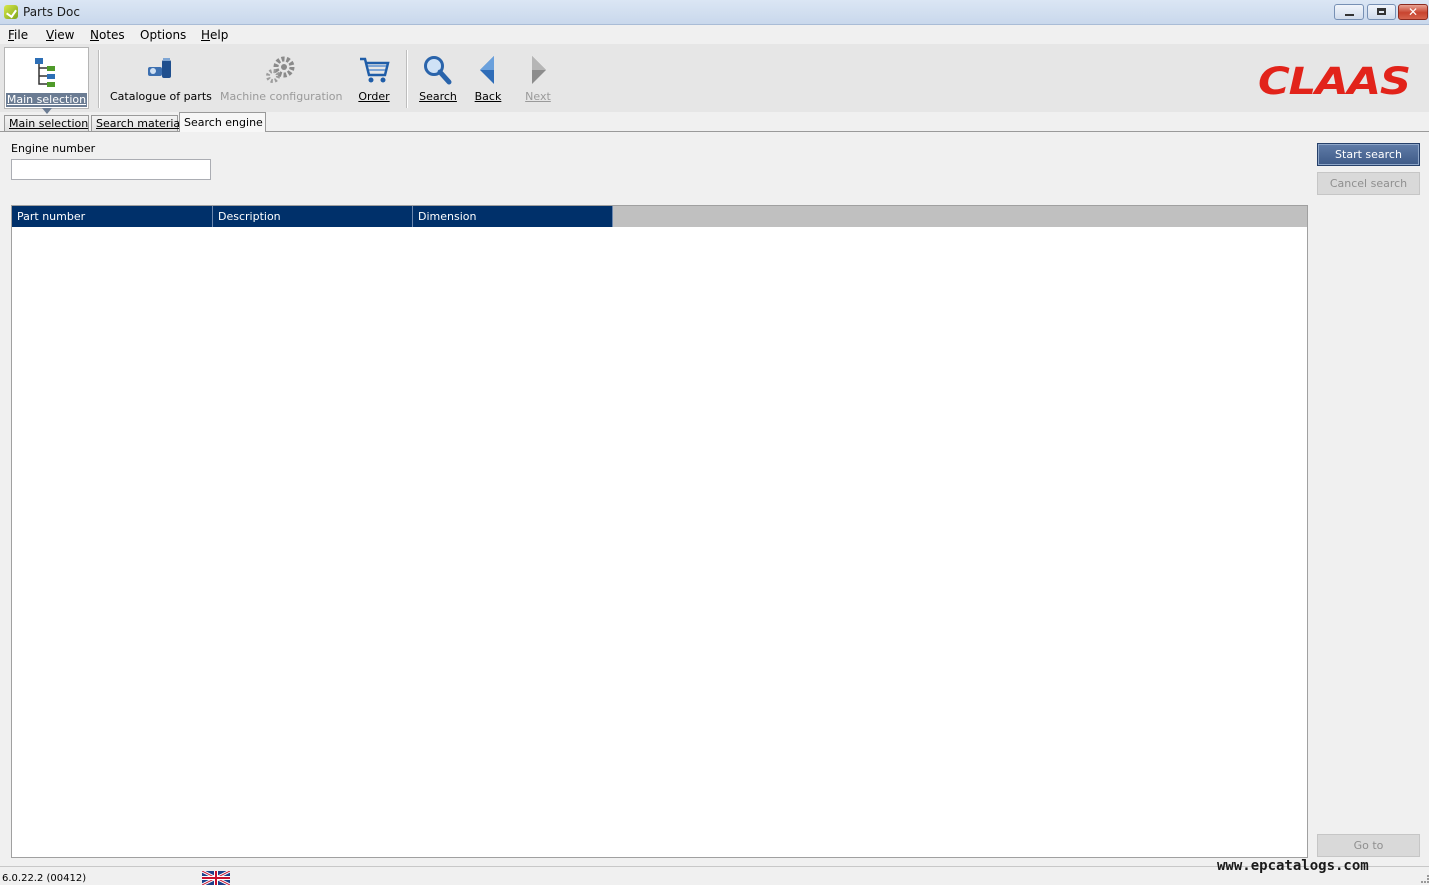 The width and height of the screenshot is (1429, 885). I want to click on menu-file: File, so click(18, 35).